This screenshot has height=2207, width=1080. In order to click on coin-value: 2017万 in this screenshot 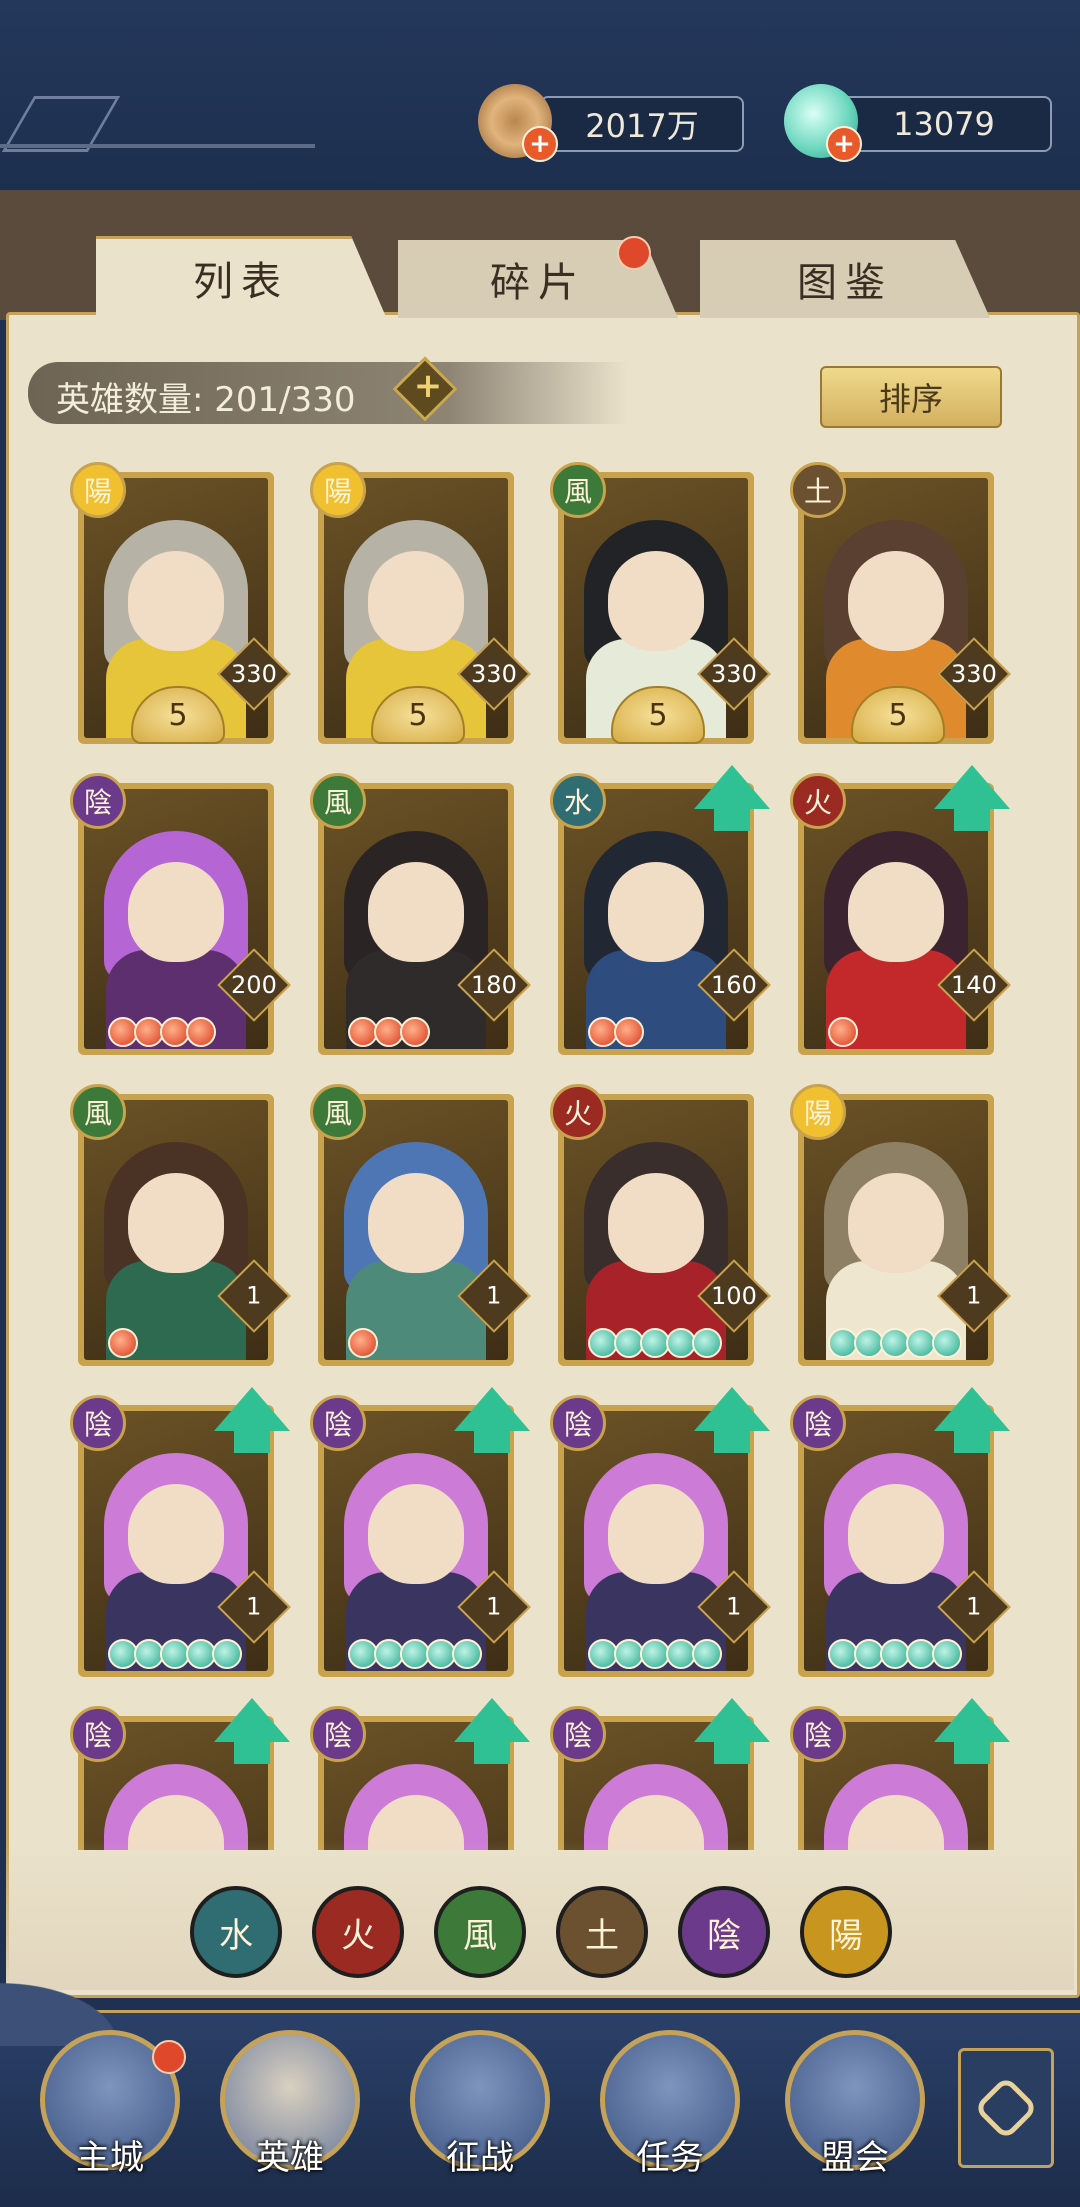, I will do `click(642, 126)`.